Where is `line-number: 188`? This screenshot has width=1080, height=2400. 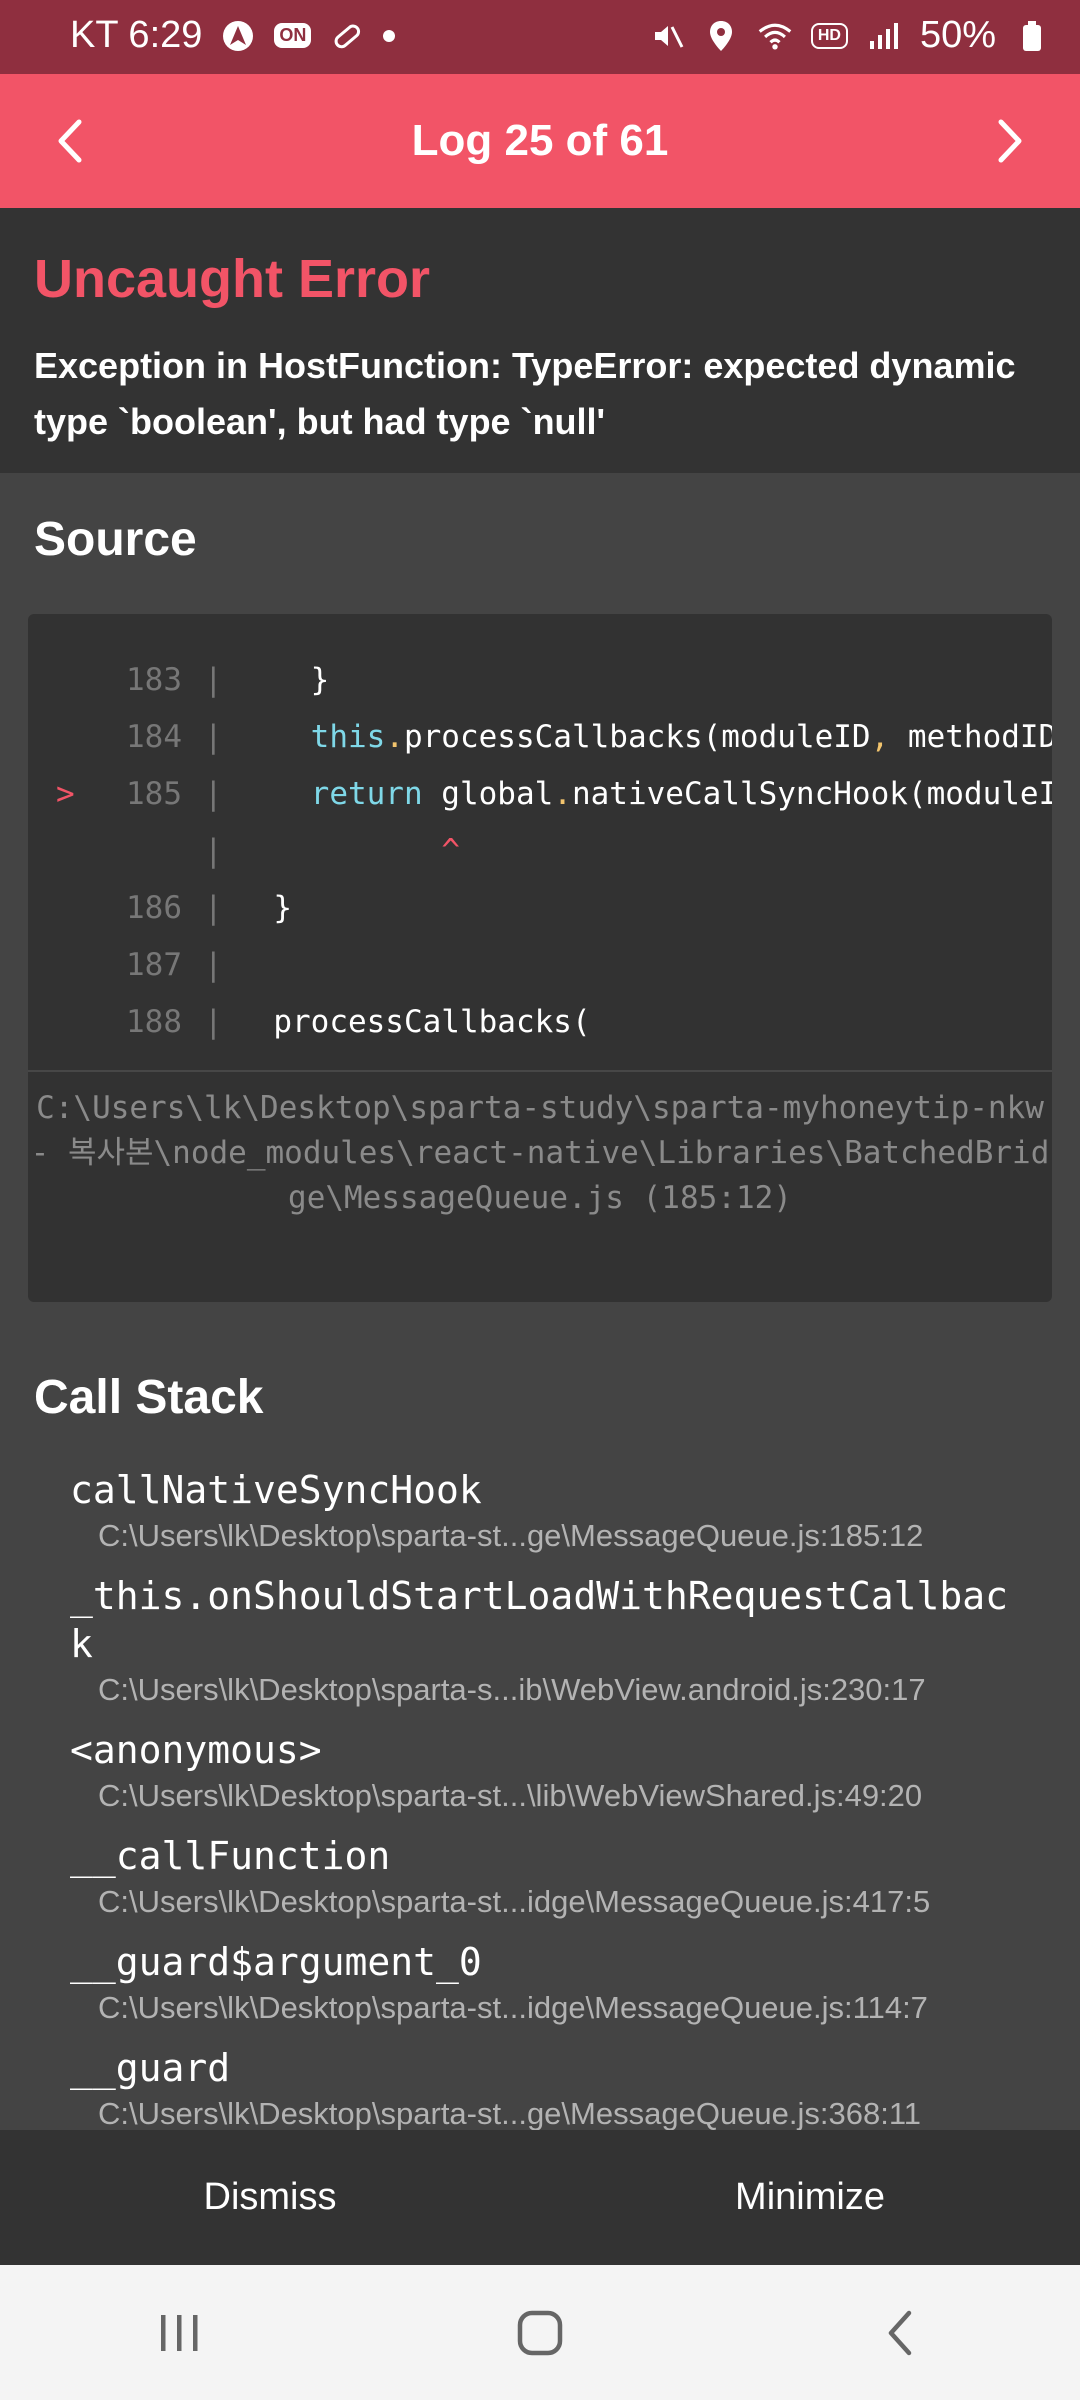
line-number: 188 is located at coordinates (154, 1022).